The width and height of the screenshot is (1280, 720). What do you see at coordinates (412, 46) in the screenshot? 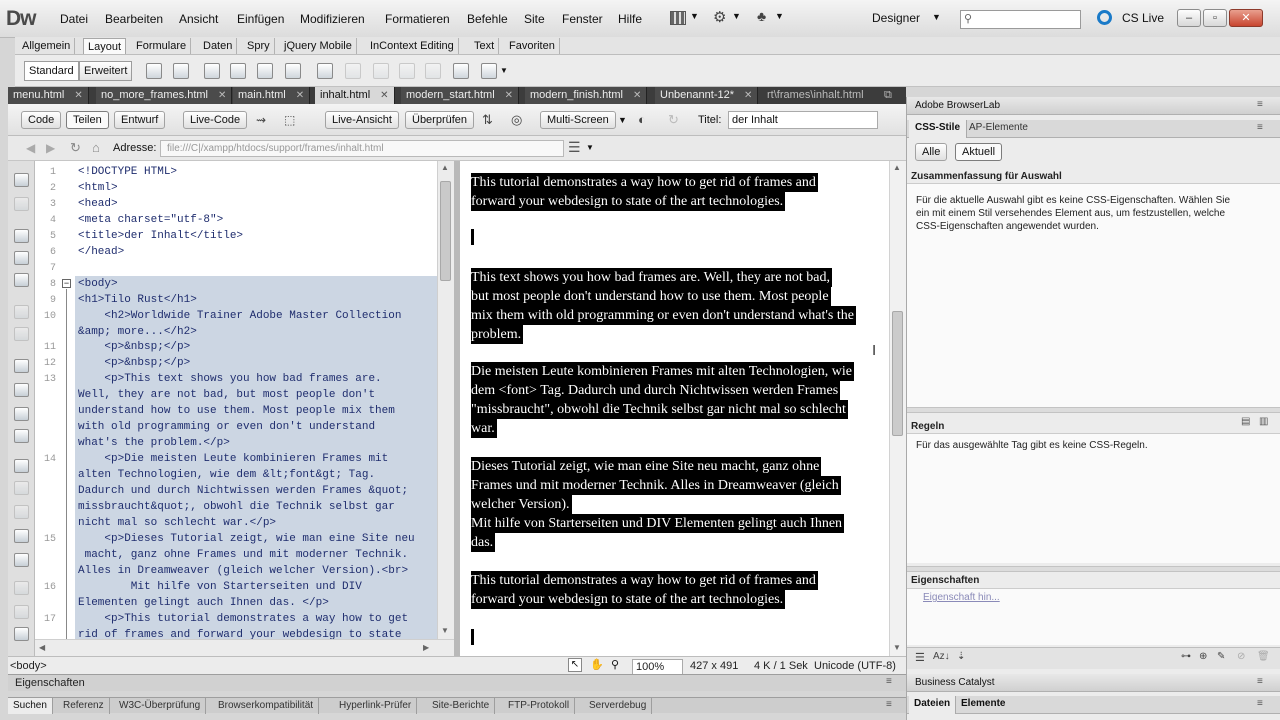
I see `tab-incontext-editing: InContext Editing` at bounding box center [412, 46].